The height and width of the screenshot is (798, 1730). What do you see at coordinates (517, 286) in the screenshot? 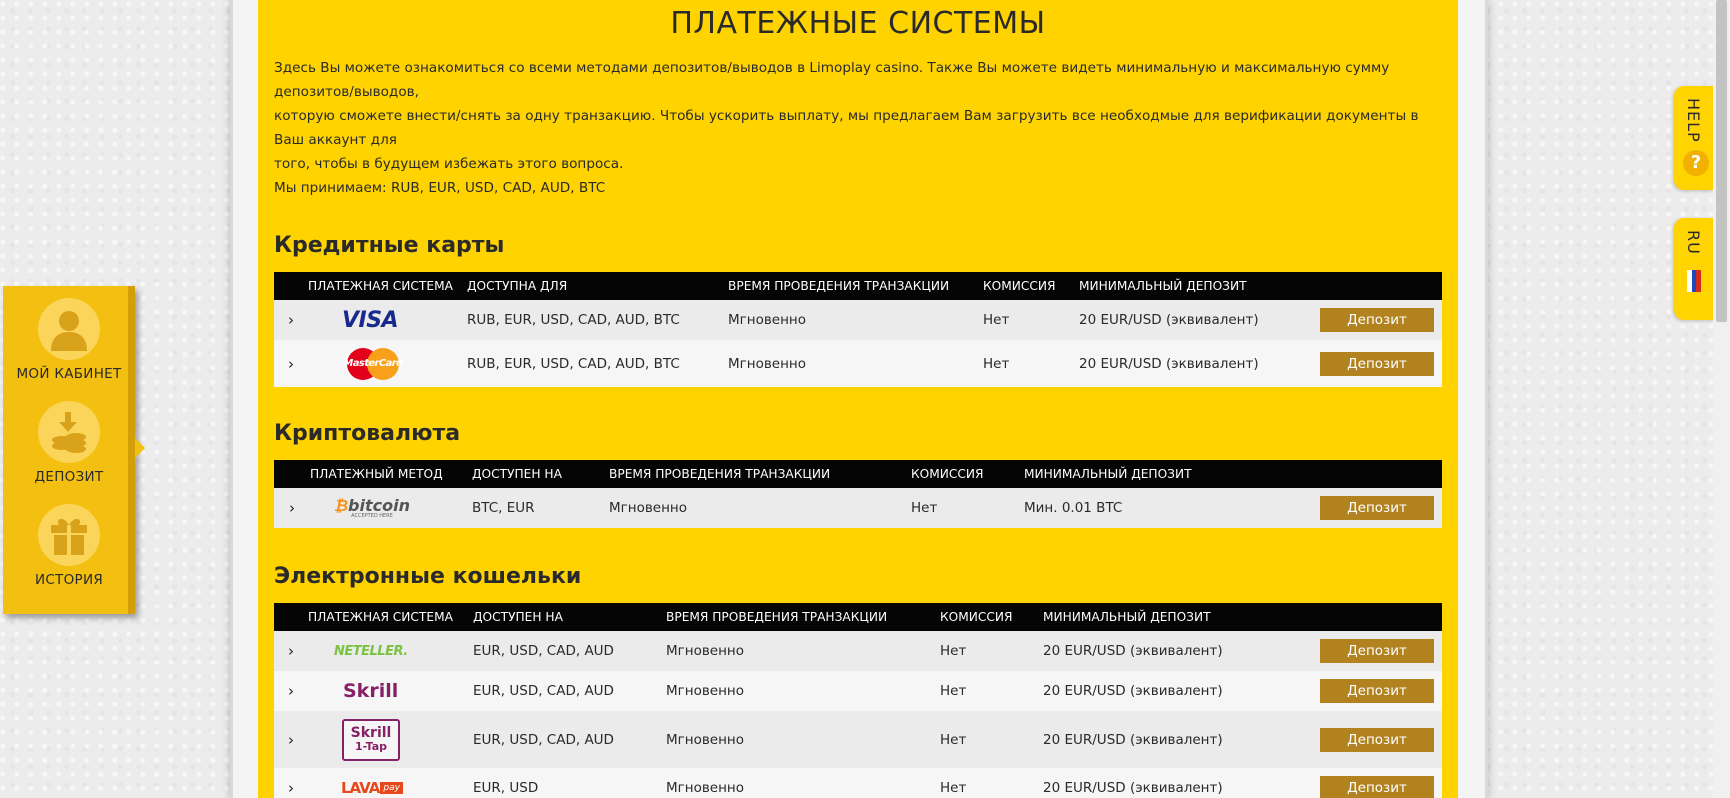
I see `col-header: ДОСТУПНА ДЛЯ` at bounding box center [517, 286].